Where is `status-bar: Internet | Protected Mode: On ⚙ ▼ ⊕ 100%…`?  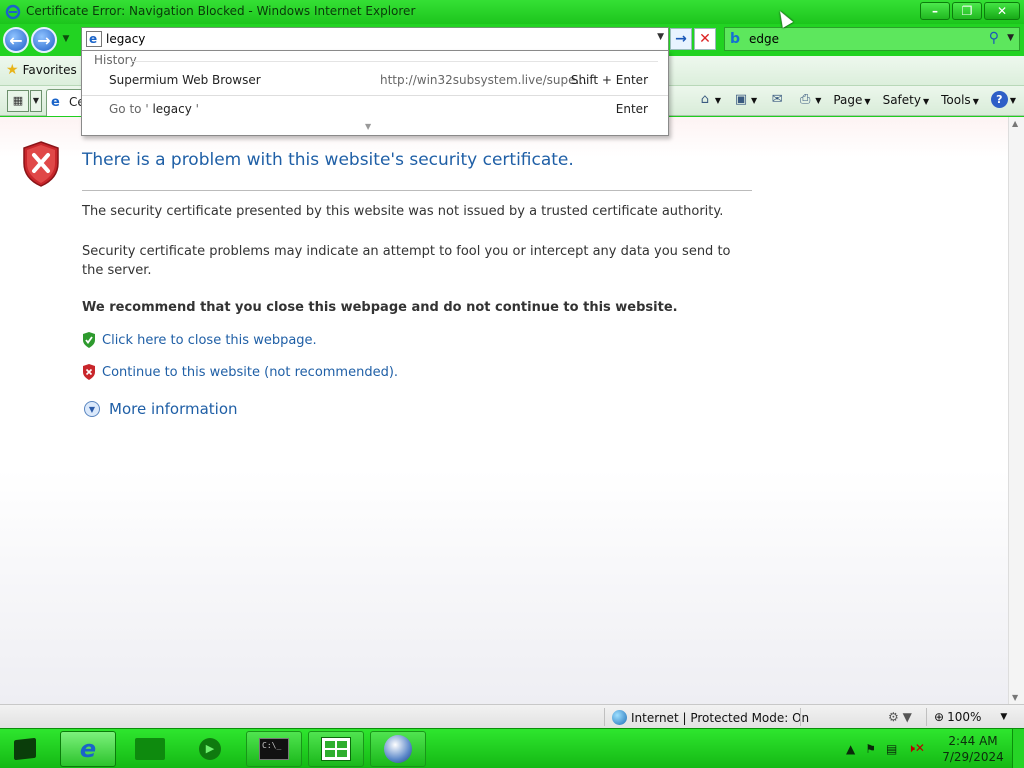
status-bar: Internet | Protected Mode: On ⚙ ▼ ⊕ 100%… is located at coordinates (512, 716).